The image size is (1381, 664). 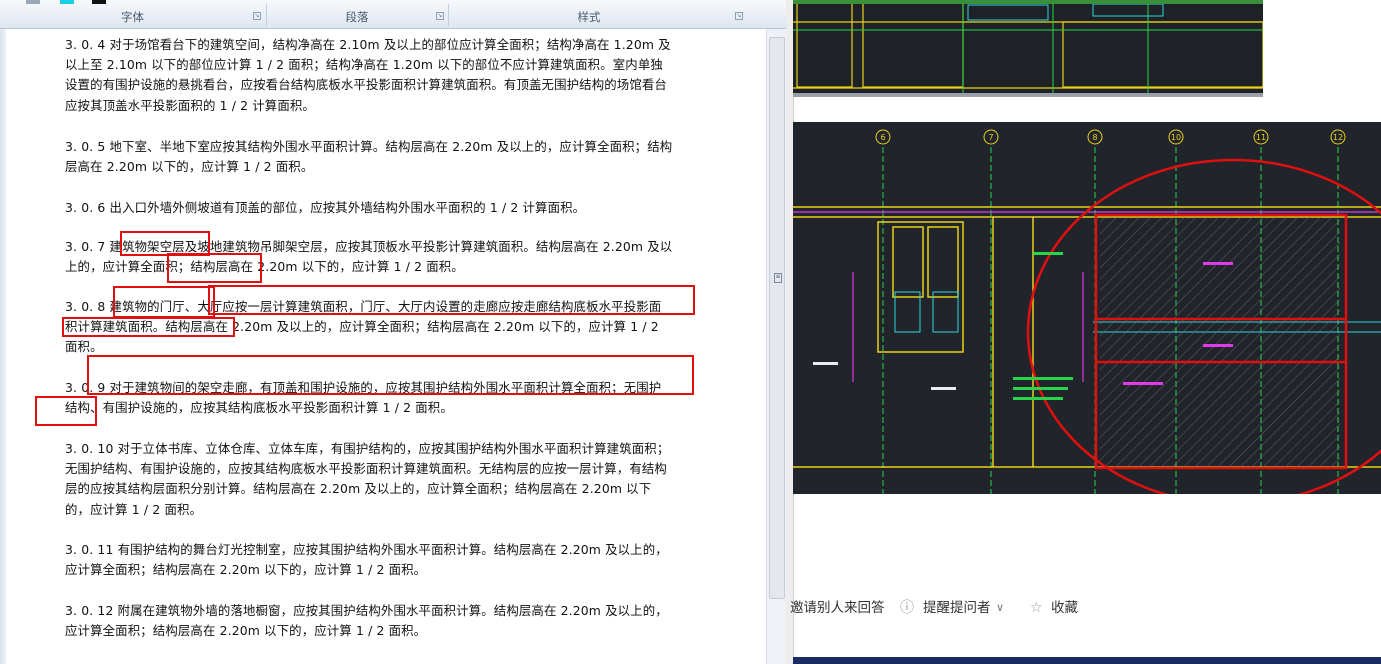 I want to click on font-color-icon, so click(x=33, y=2).